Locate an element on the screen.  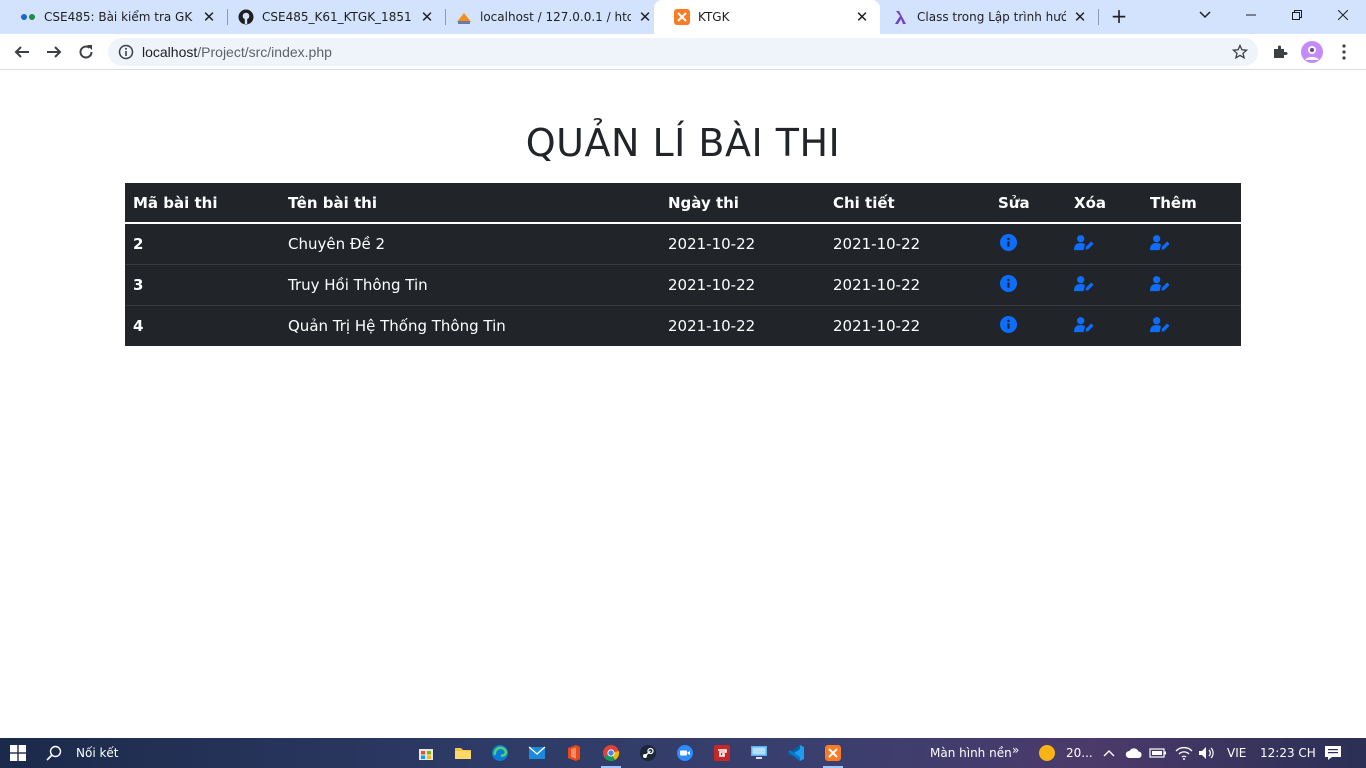
minimize-icon is located at coordinates (1251, 15).